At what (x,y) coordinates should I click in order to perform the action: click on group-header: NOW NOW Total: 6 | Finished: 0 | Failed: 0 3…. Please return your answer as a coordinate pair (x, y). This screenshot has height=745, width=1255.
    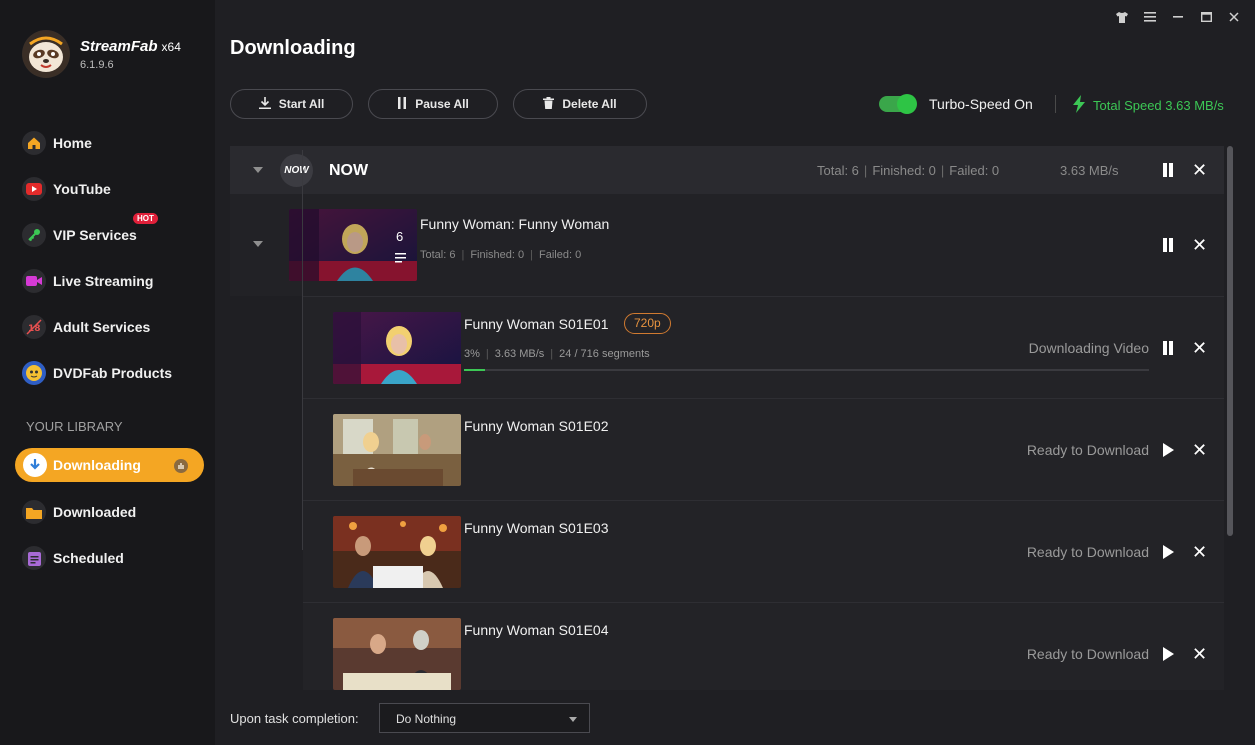
    Looking at the image, I should click on (727, 170).